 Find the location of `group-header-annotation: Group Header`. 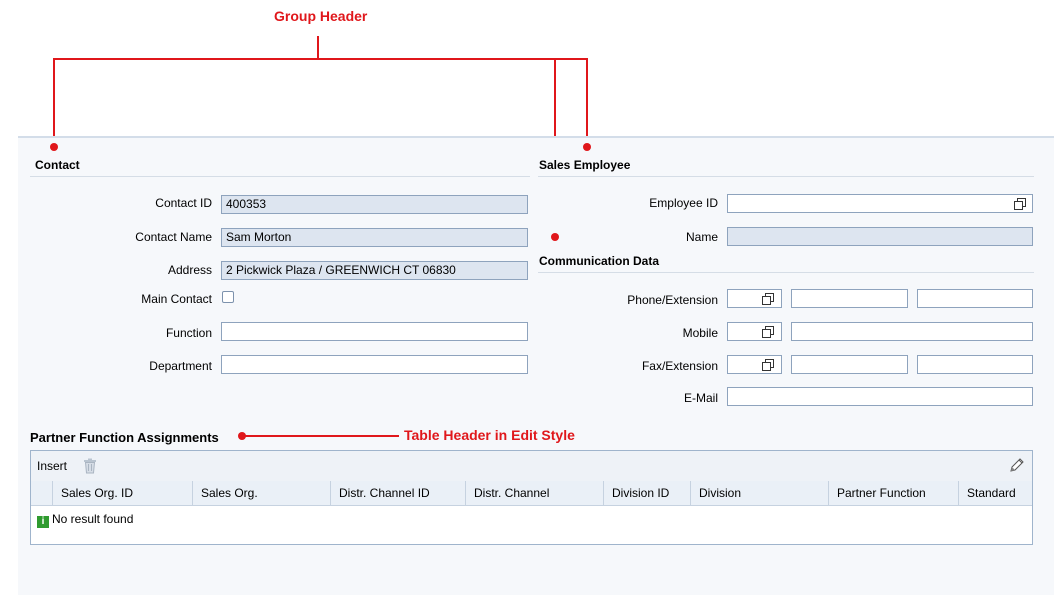

group-header-annotation: Group Header is located at coordinates (321, 16).